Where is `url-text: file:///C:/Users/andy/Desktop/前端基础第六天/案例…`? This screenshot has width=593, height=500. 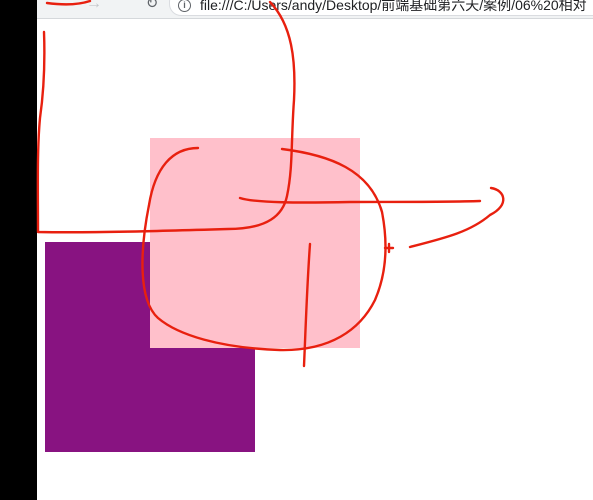 url-text: file:///C:/Users/andy/Desktop/前端基础第六天/案例… is located at coordinates (393, 6).